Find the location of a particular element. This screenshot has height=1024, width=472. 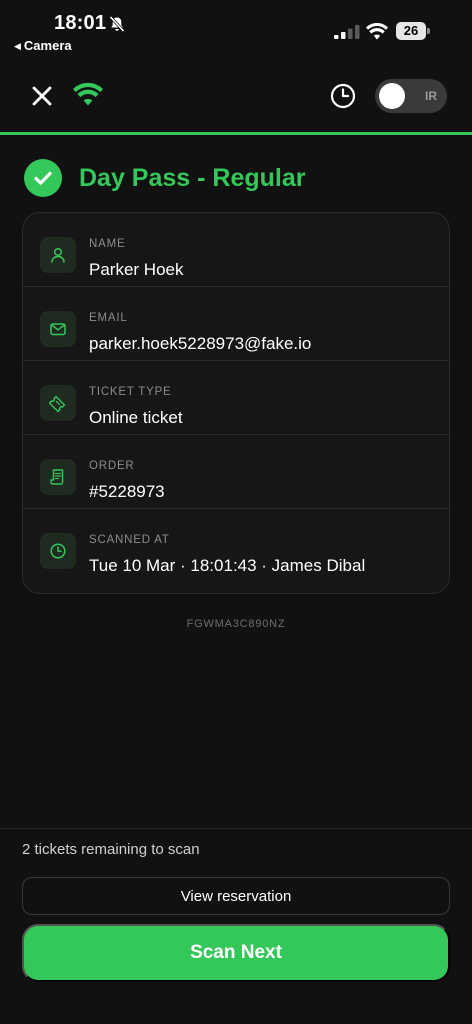

scan-history-button is located at coordinates (343, 96).